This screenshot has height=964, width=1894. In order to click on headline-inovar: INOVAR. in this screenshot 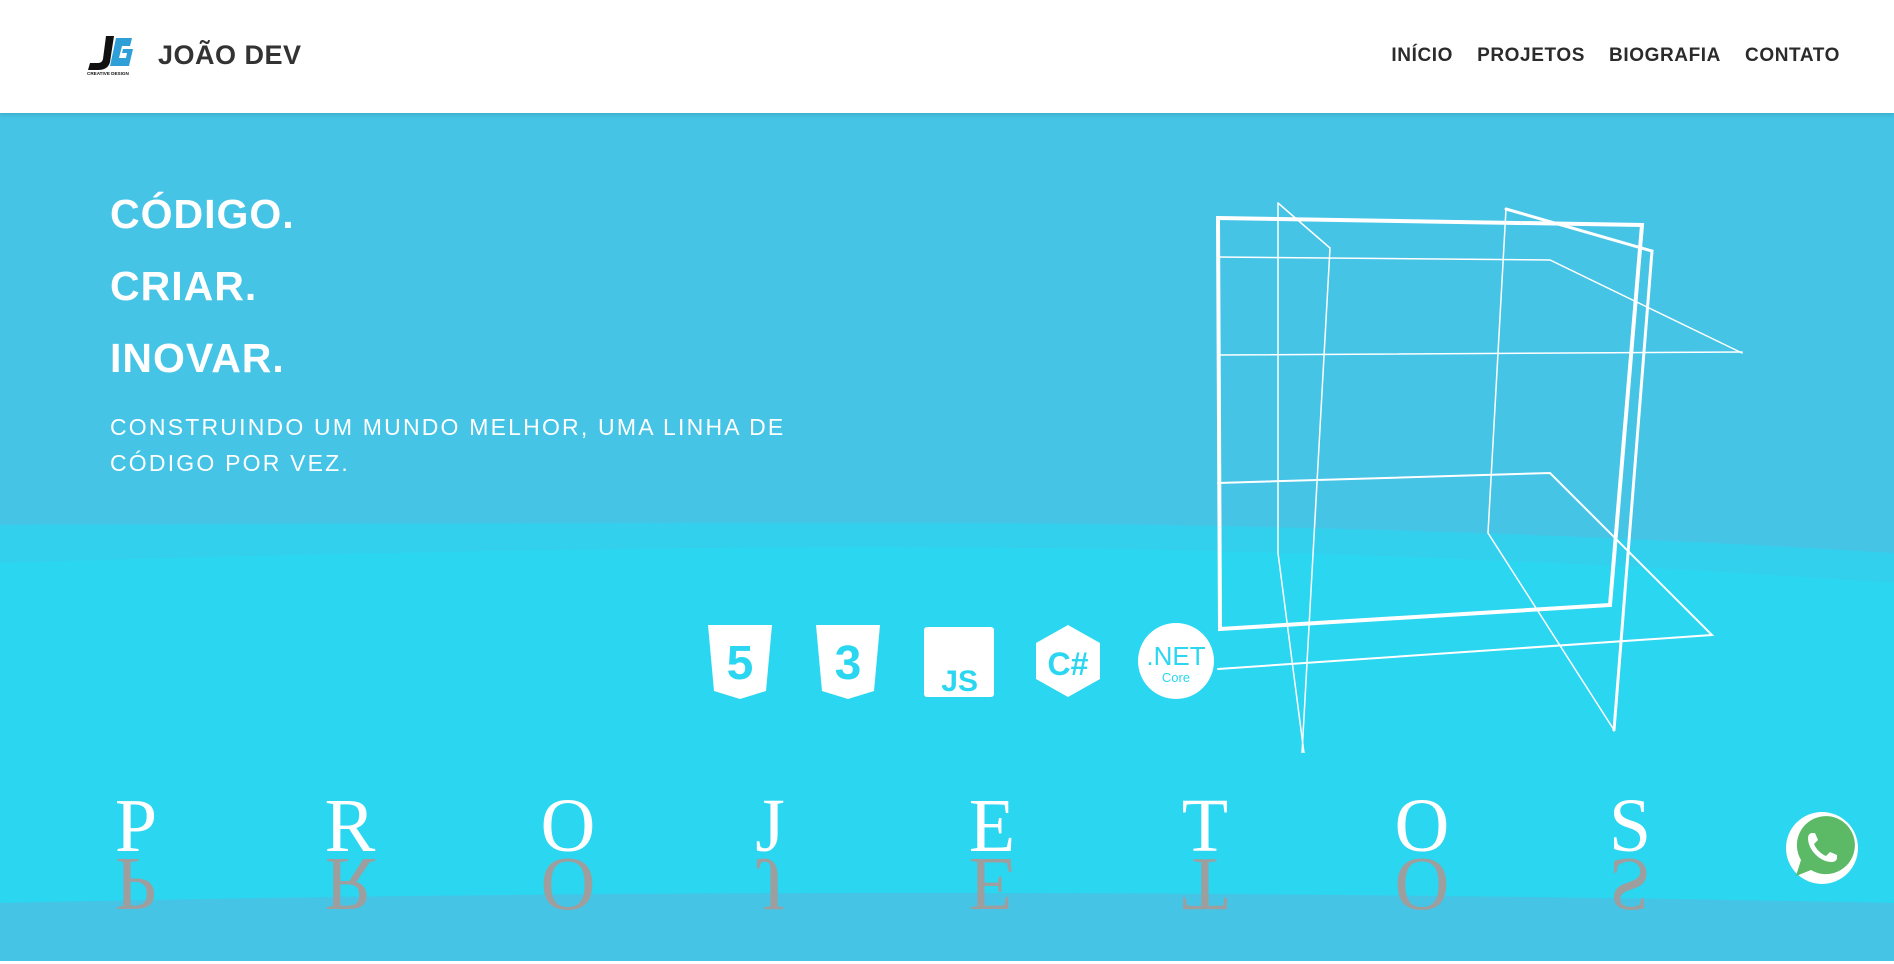, I will do `click(197, 358)`.